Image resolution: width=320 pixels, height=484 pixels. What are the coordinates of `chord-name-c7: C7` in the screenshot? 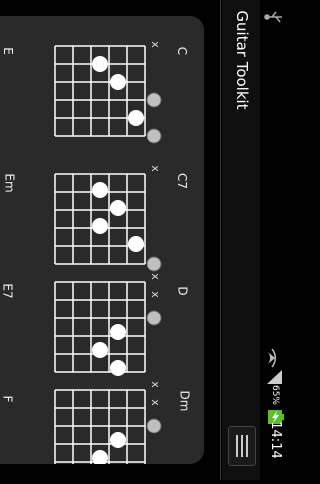 It's located at (182, 181).